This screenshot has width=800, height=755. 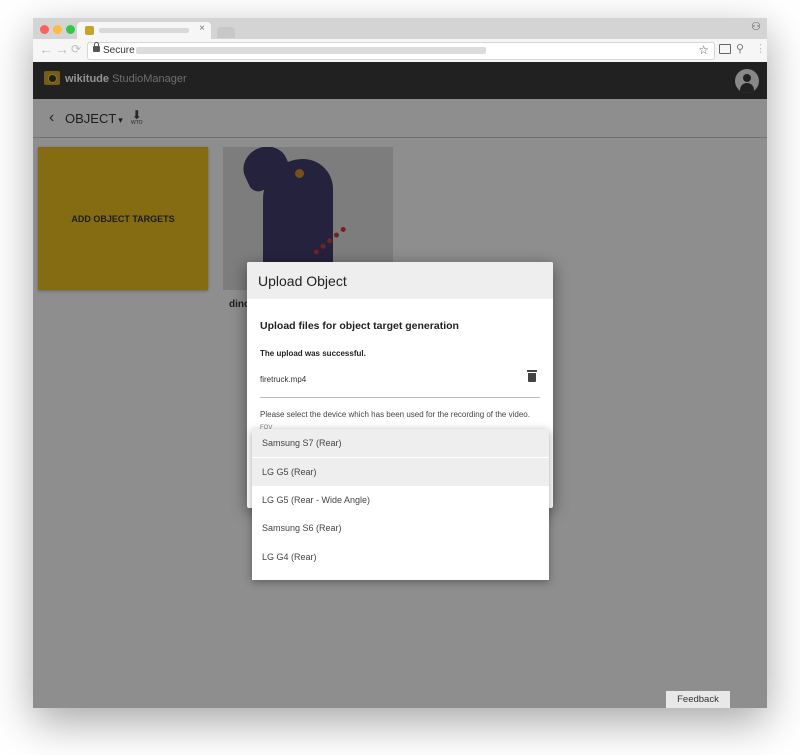 What do you see at coordinates (302, 443) in the screenshot?
I see `device-option-label: Samsung S7 (Rear)` at bounding box center [302, 443].